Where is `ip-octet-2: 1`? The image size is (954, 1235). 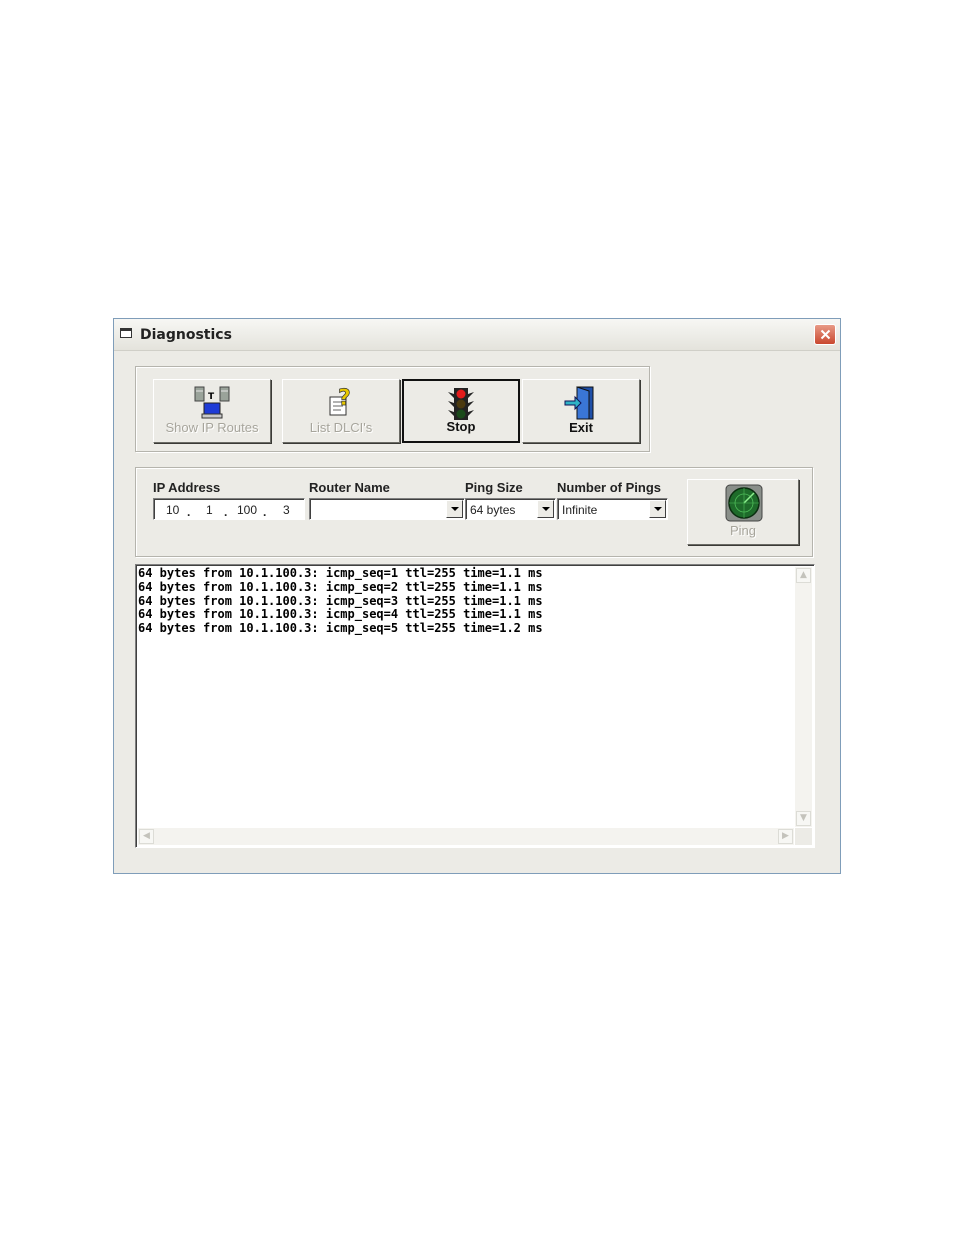
ip-octet-2: 1 is located at coordinates (209, 510).